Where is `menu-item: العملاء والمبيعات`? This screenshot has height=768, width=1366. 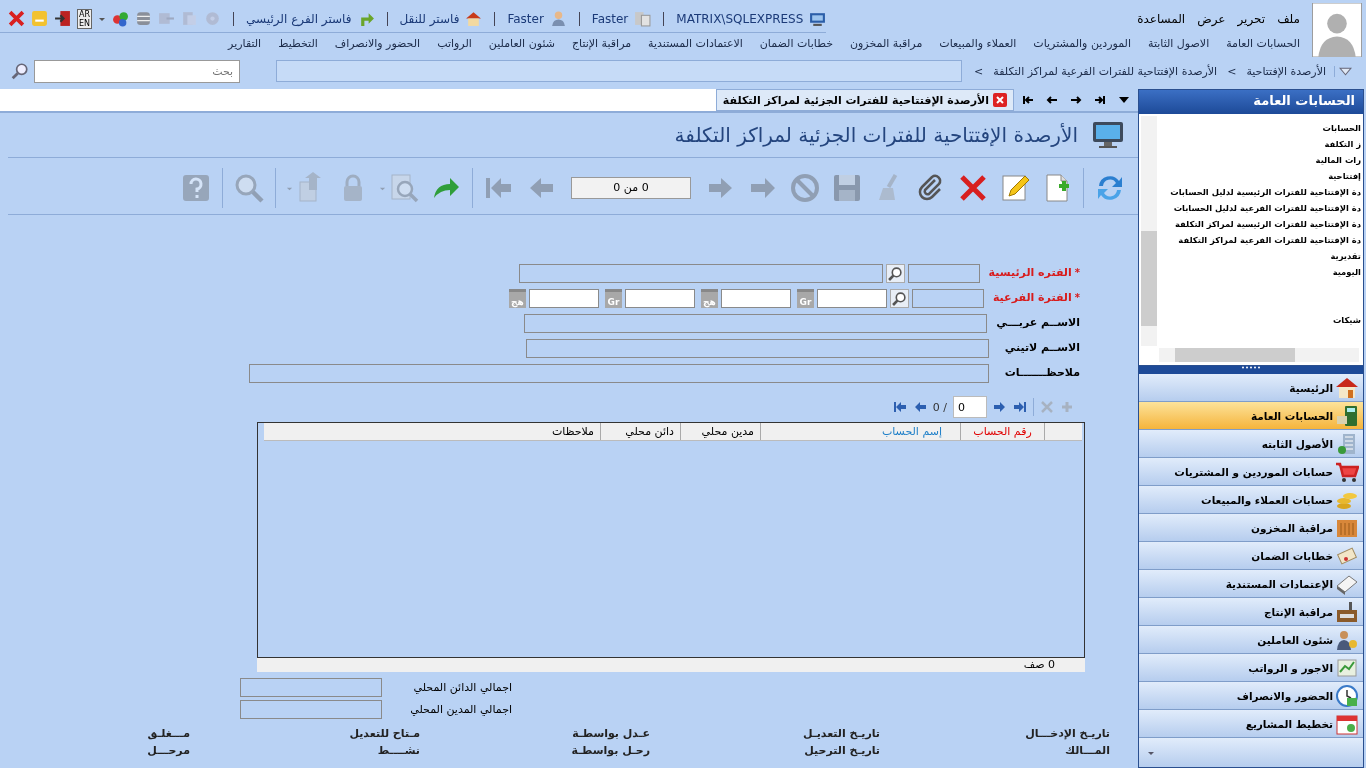
menu-item: العملاء والمبيعات is located at coordinates (978, 43).